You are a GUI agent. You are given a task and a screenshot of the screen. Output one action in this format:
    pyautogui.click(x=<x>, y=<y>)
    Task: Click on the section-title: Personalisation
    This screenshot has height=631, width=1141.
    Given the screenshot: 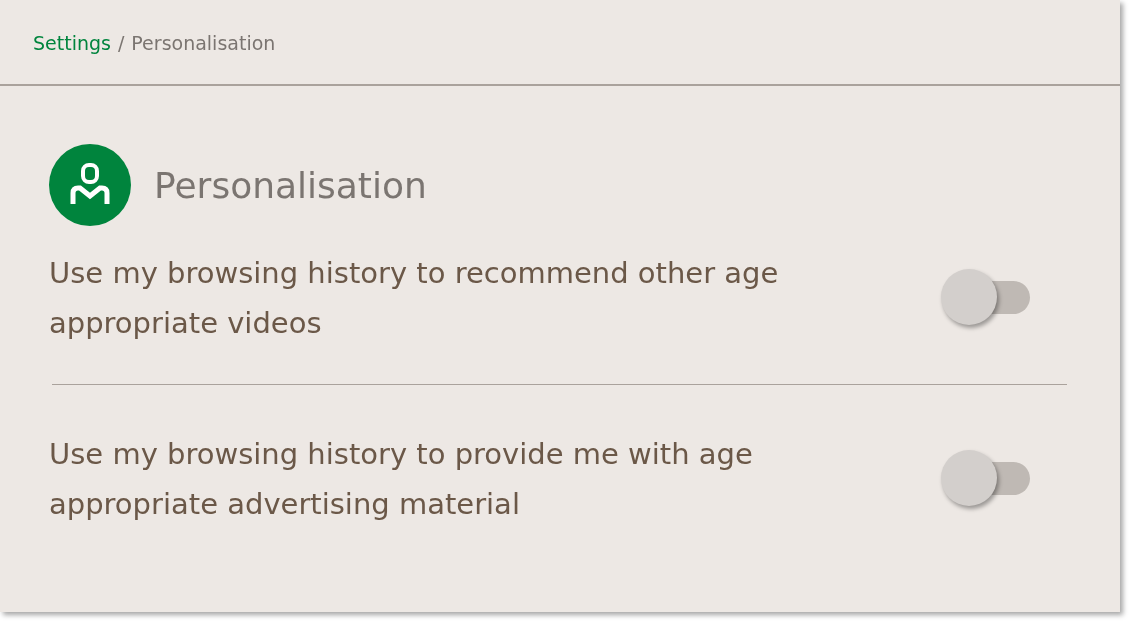 What is the action you would take?
    pyautogui.click(x=290, y=185)
    